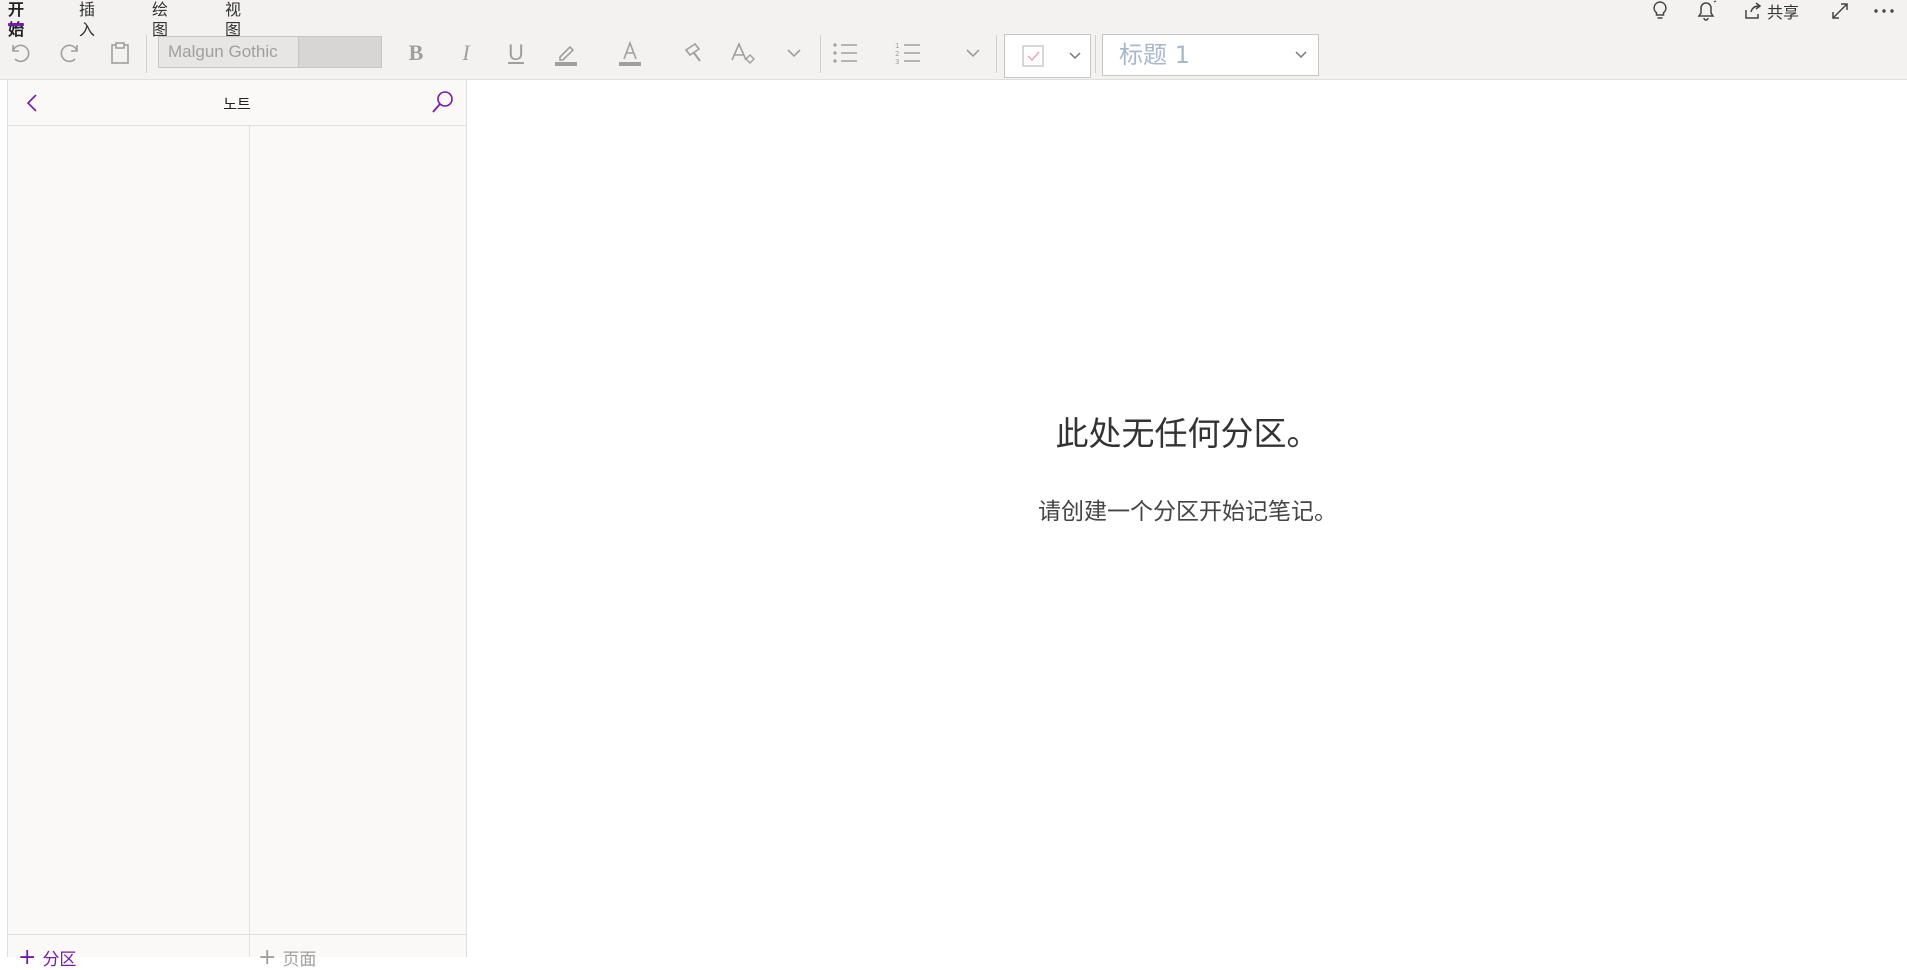 The width and height of the screenshot is (1907, 970). I want to click on column-divider, so click(249, 541).